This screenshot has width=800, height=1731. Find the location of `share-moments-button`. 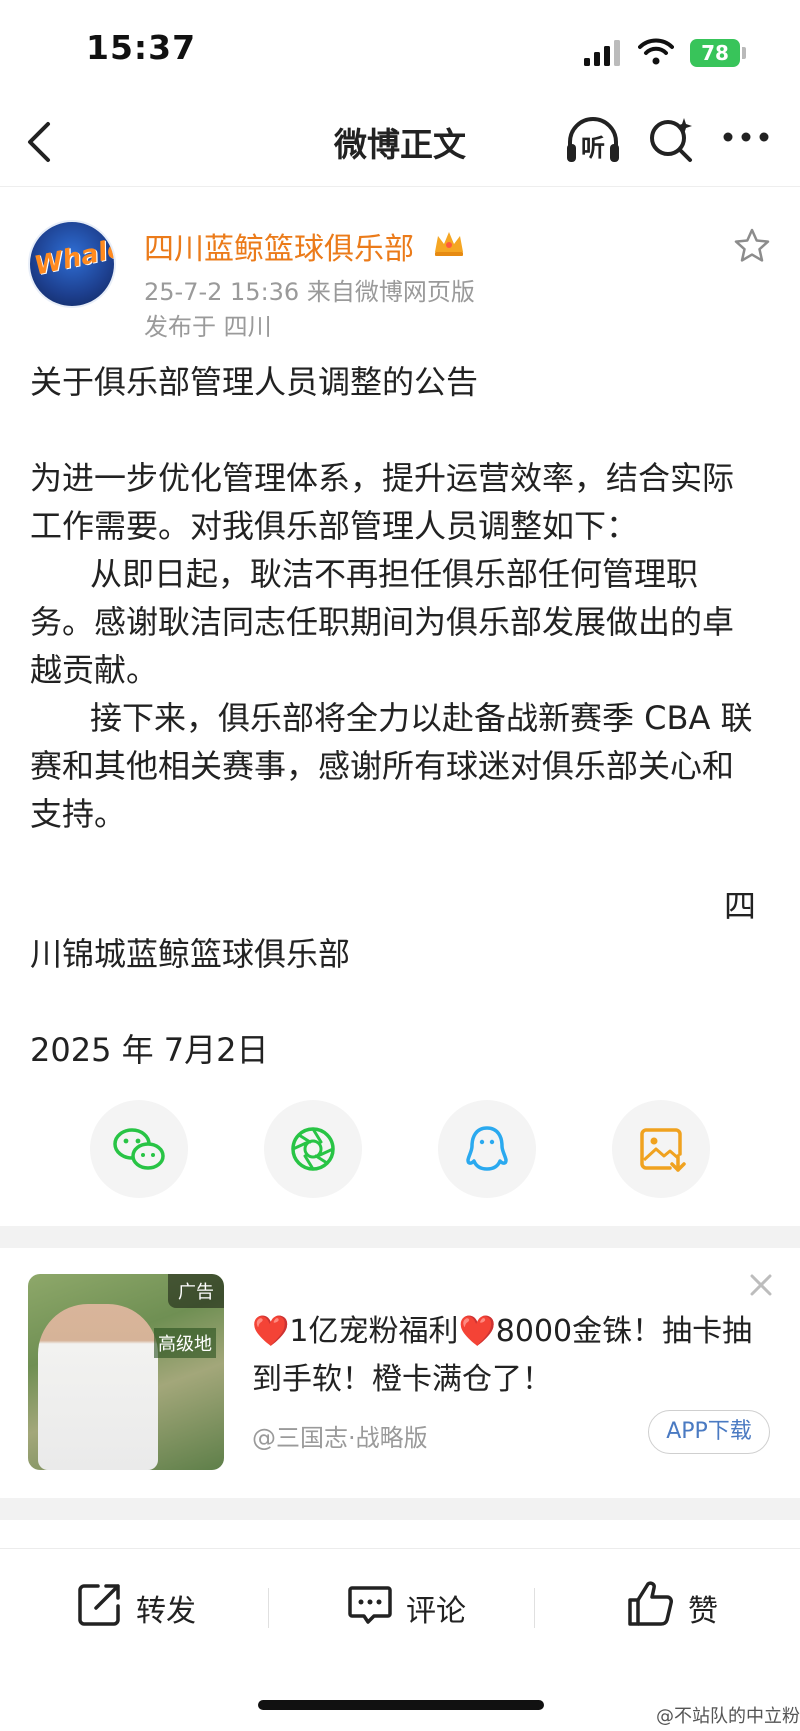

share-moments-button is located at coordinates (313, 1149).